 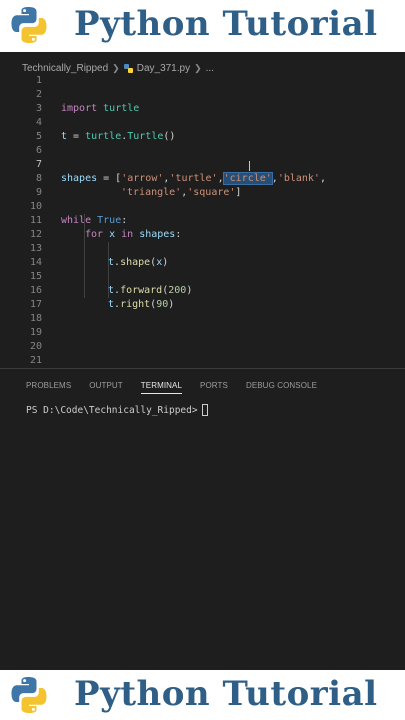 I want to click on bottom-banner: Python Tutorial, so click(x=202, y=695).